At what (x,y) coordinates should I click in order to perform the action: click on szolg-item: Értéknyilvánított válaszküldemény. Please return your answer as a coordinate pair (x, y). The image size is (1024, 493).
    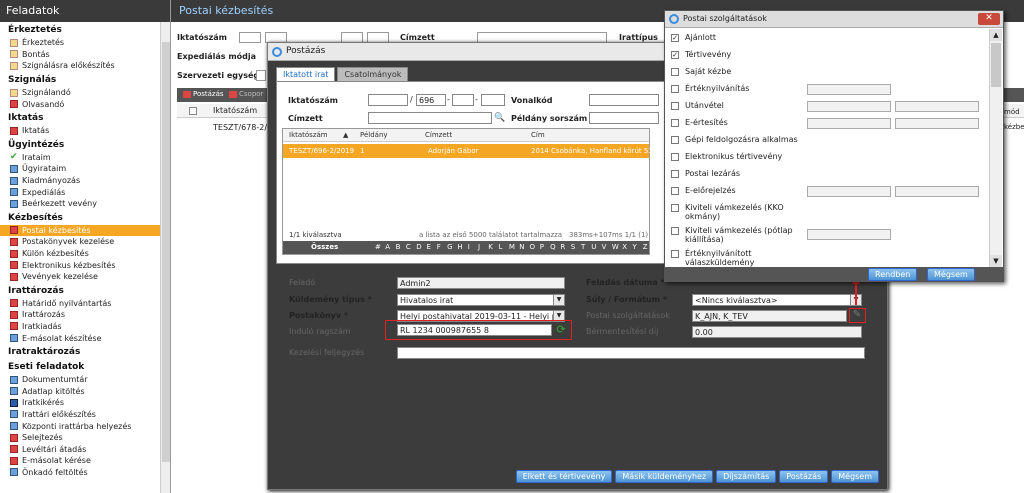
    Looking at the image, I should click on (733, 258).